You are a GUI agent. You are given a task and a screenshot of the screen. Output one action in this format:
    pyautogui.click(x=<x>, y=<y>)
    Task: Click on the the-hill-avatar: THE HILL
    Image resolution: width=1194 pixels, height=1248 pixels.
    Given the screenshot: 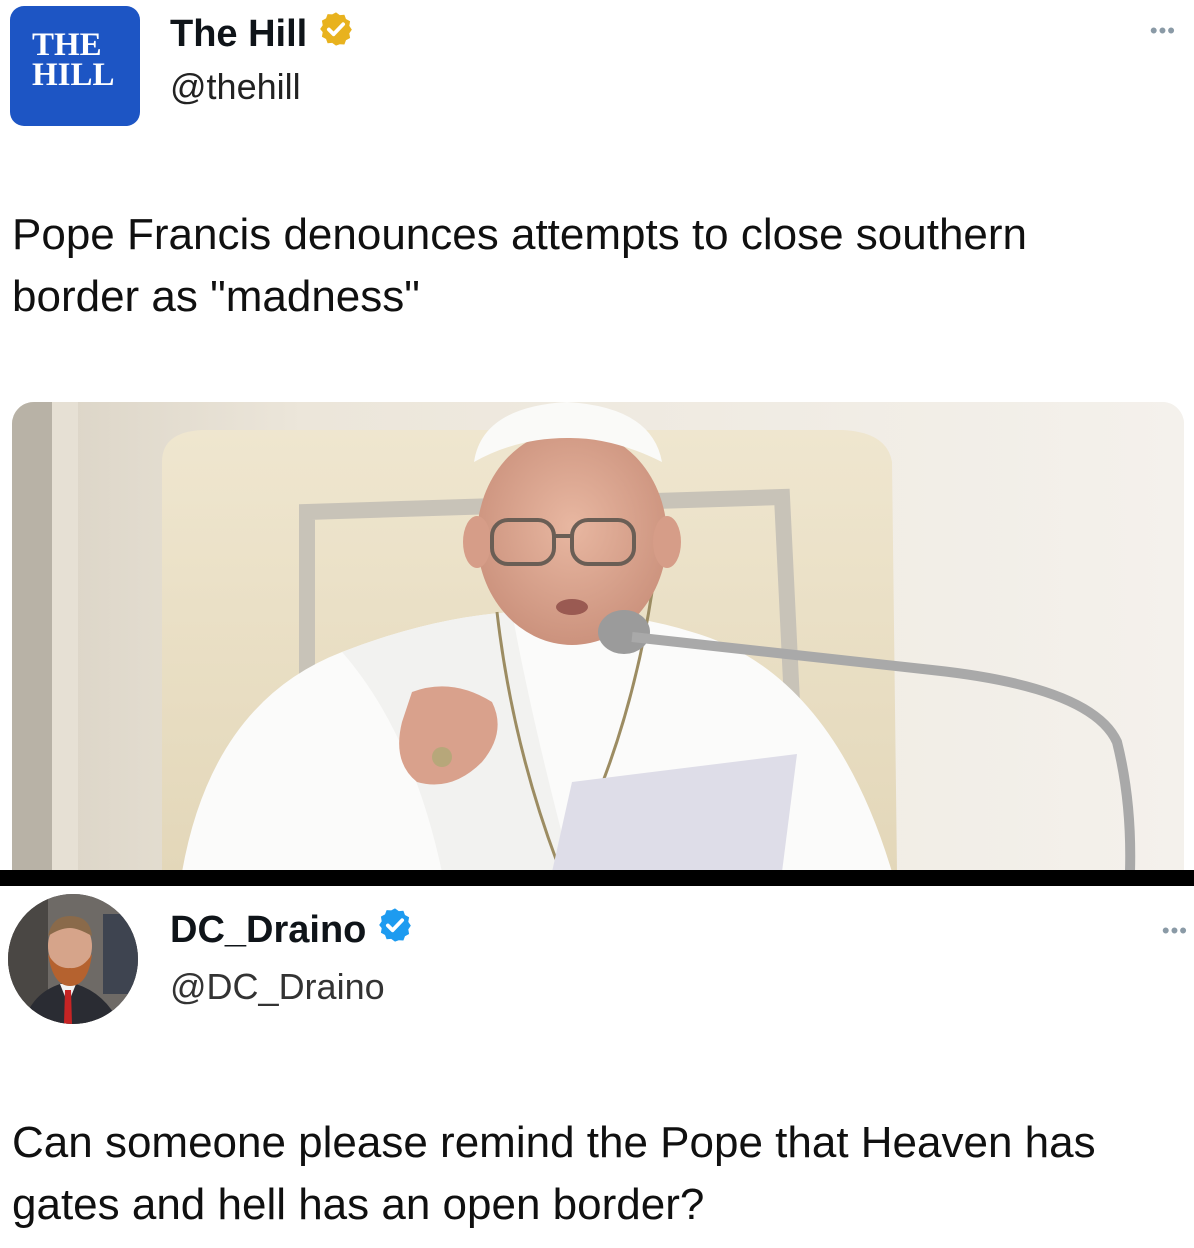 What is the action you would take?
    pyautogui.click(x=75, y=66)
    